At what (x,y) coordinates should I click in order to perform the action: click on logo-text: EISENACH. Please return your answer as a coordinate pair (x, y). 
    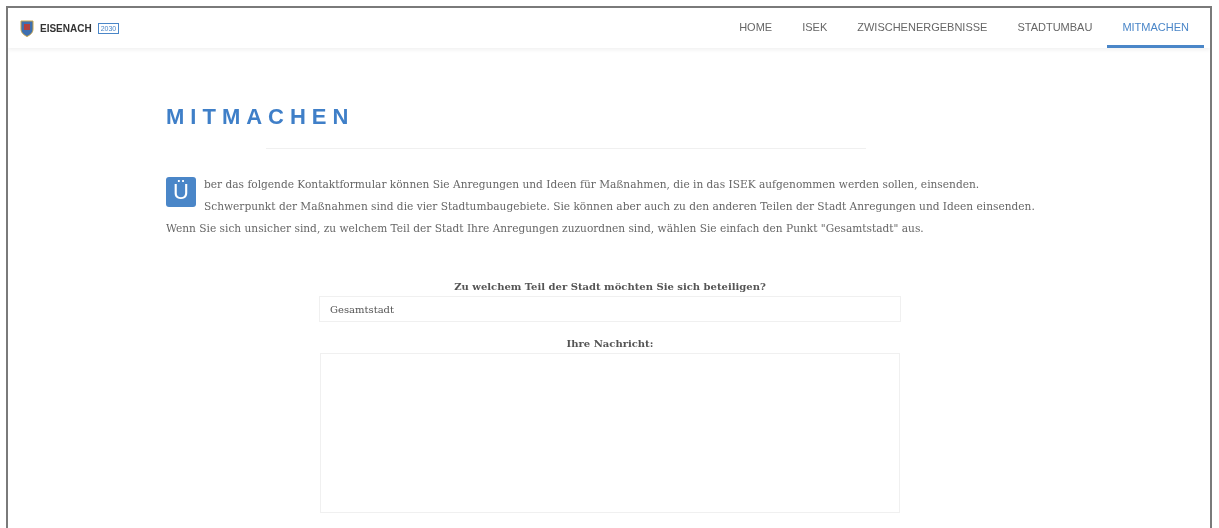
    Looking at the image, I should click on (66, 28).